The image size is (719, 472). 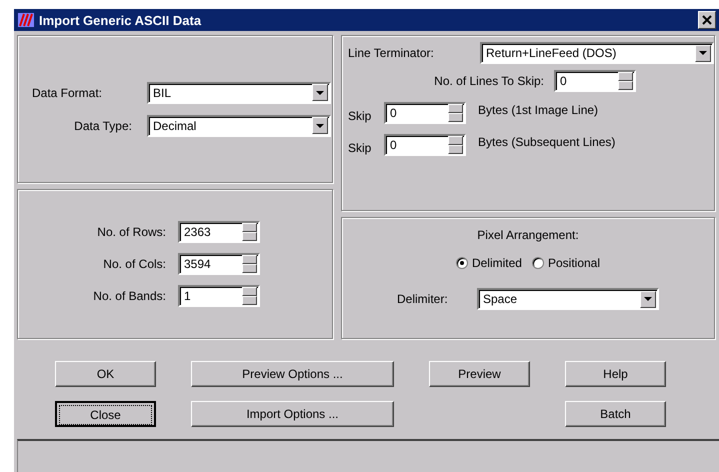 I want to click on field-label: Bytes (1st Image Line), so click(x=538, y=111).